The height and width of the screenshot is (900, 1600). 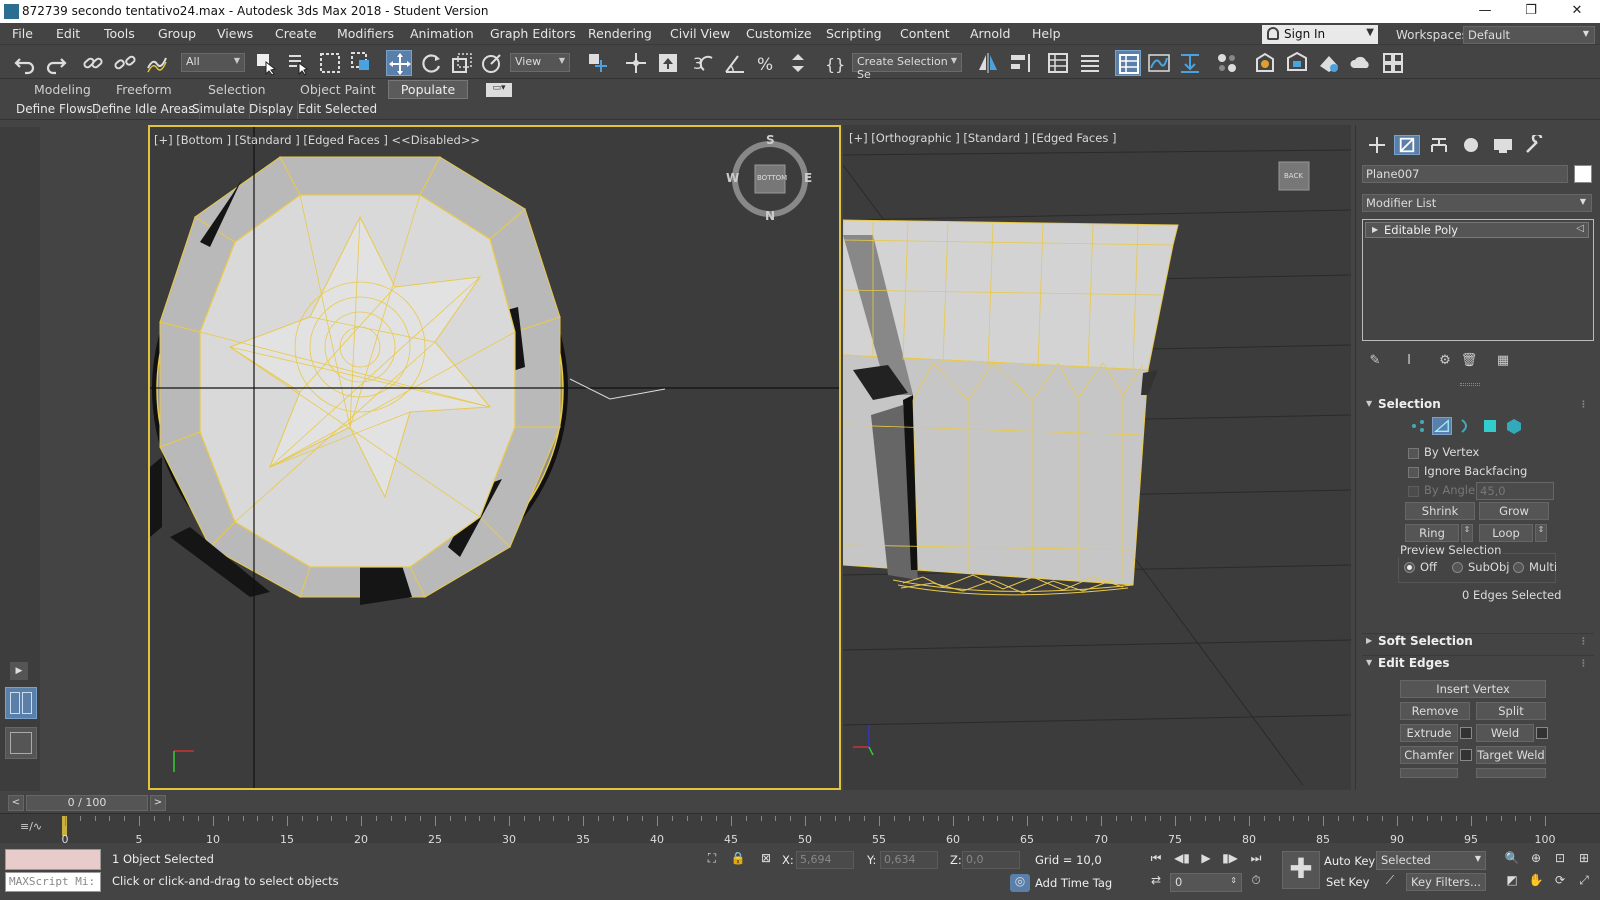 I want to click on chamfer-button: Chamfer, so click(x=1429, y=755).